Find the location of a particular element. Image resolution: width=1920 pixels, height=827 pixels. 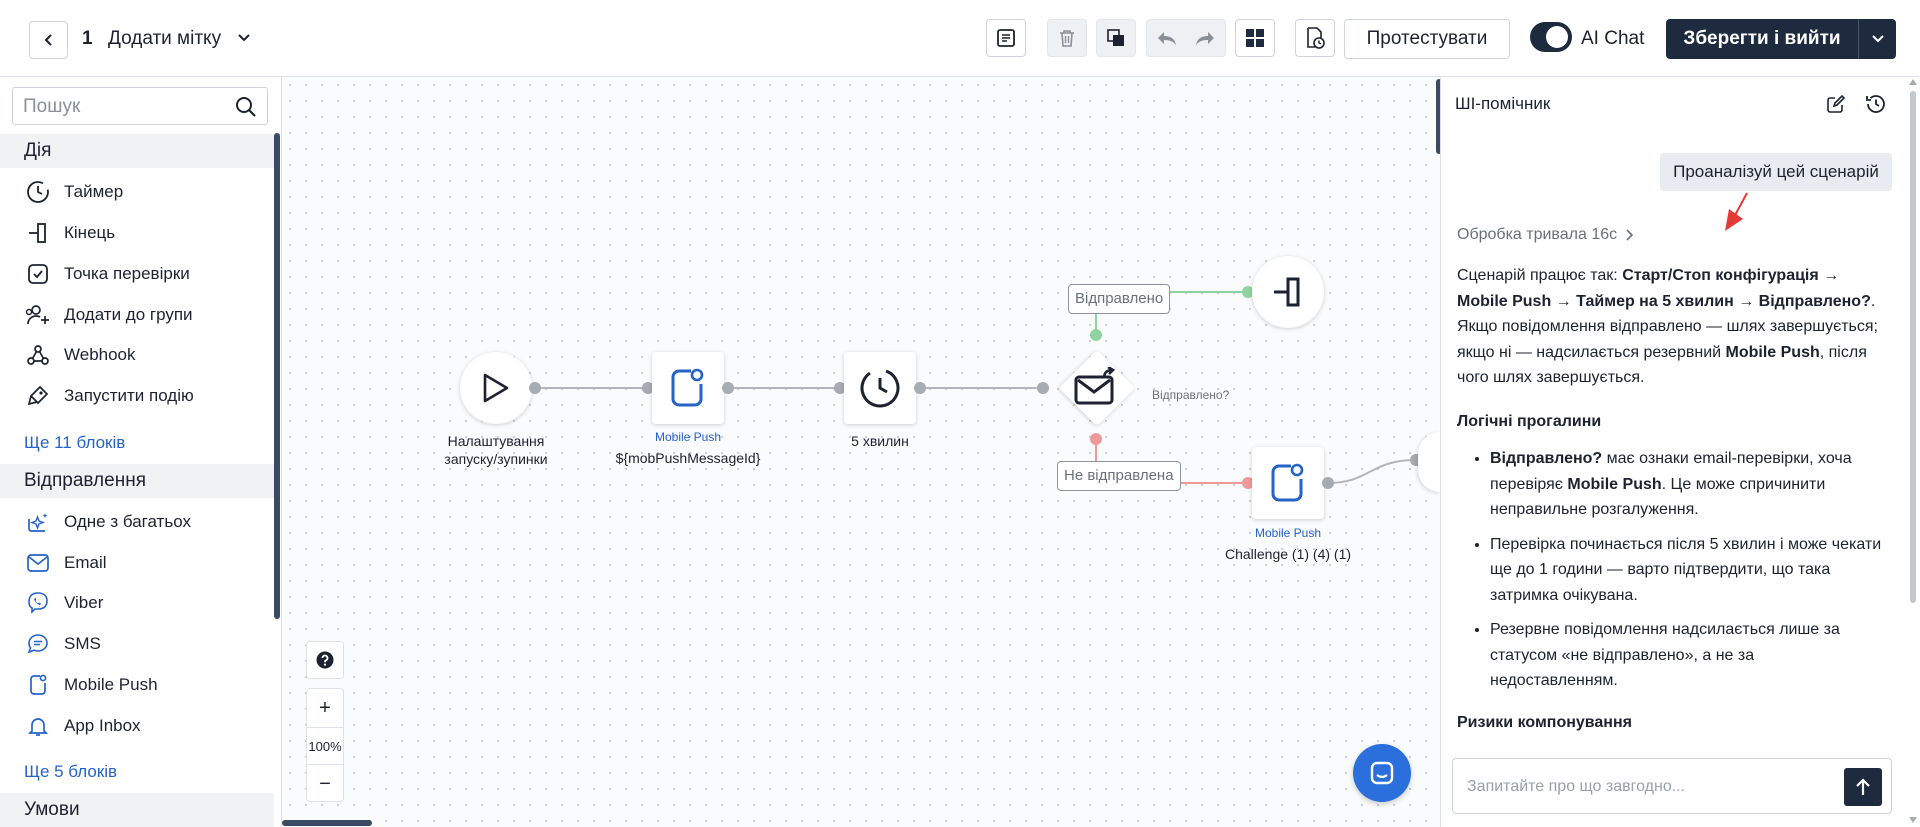

user-message: Проаналізуй цей сценарій is located at coordinates (1776, 172).